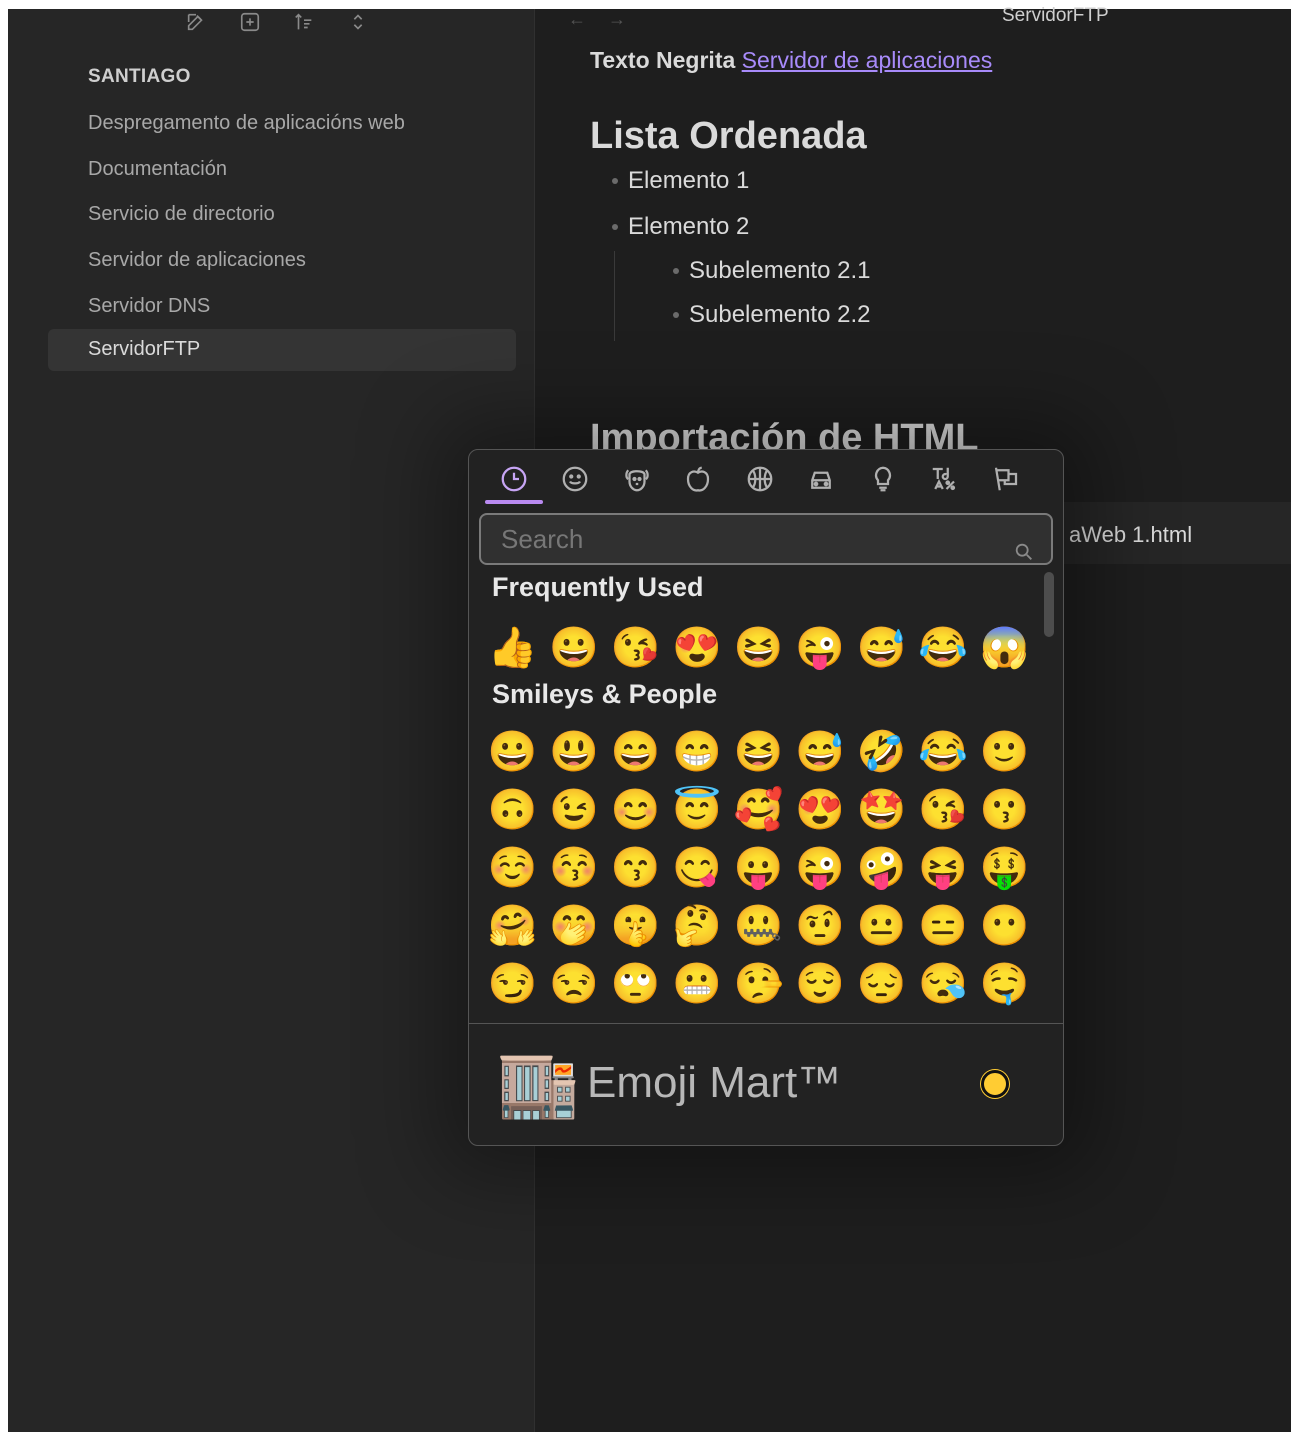 This screenshot has height=1432, width=1291. Describe the element at coordinates (513, 868) in the screenshot. I see `emoji: ☺️` at that location.